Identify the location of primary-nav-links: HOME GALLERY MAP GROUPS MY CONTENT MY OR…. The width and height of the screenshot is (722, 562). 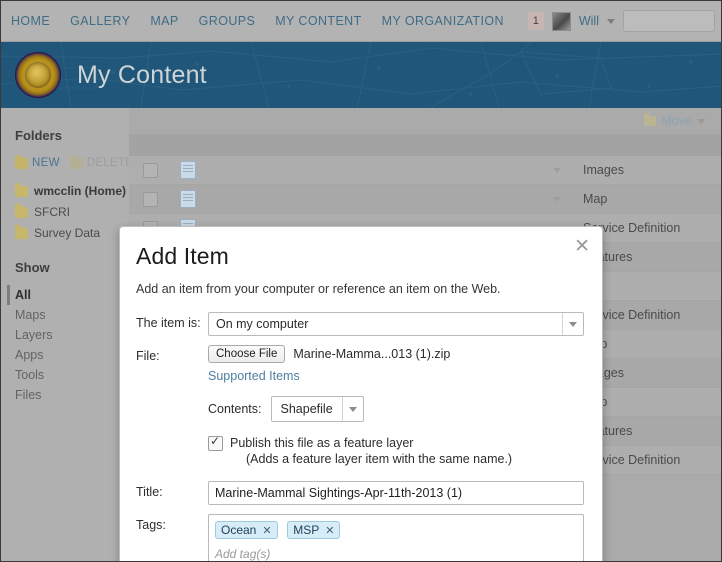
(257, 21).